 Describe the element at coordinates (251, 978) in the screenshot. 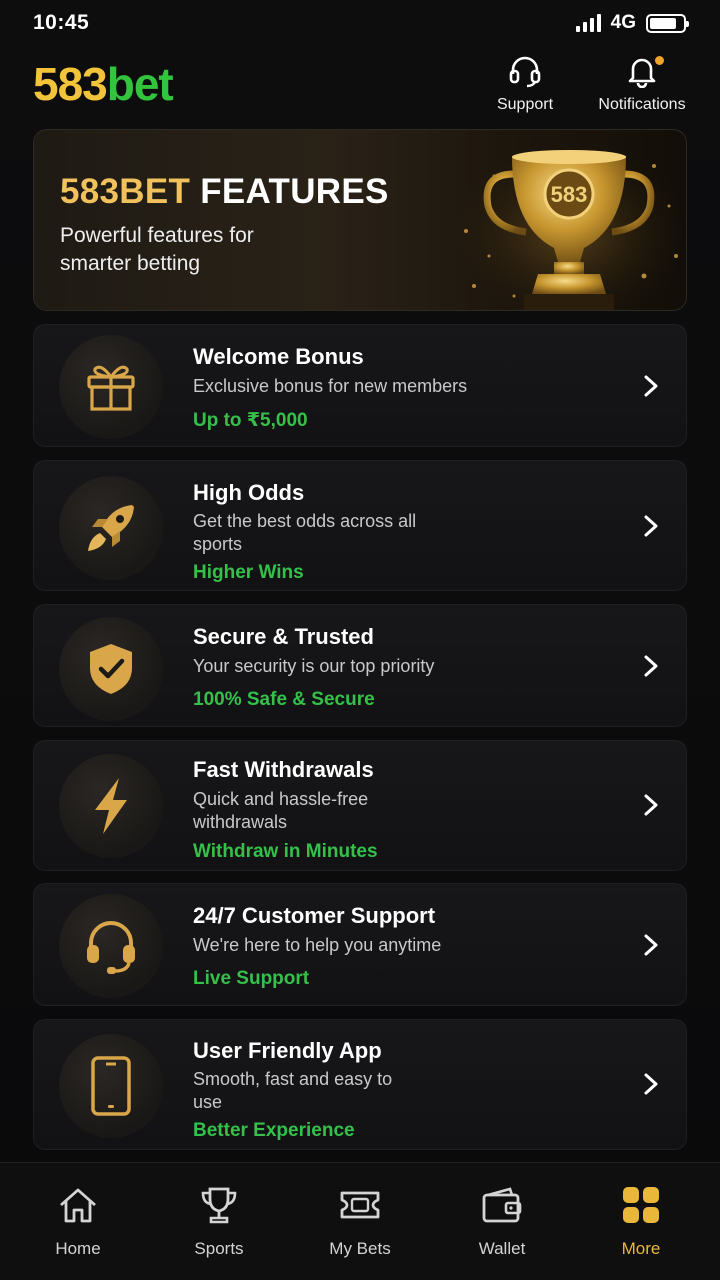

I see `card-highlight: Live Support` at that location.